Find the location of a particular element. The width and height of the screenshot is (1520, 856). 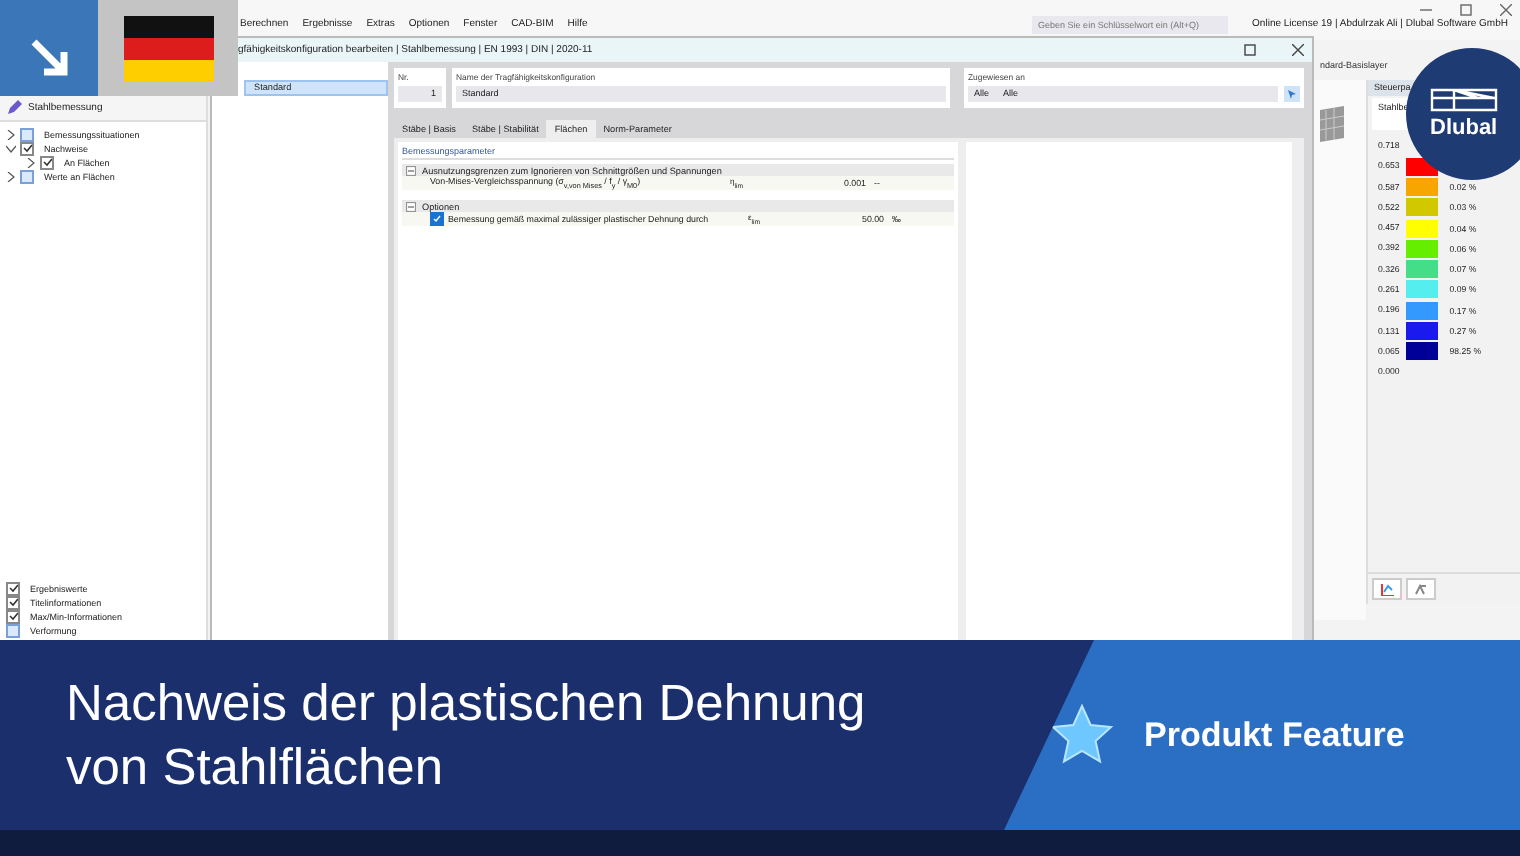

view-cube-icon is located at coordinates (1334, 124).